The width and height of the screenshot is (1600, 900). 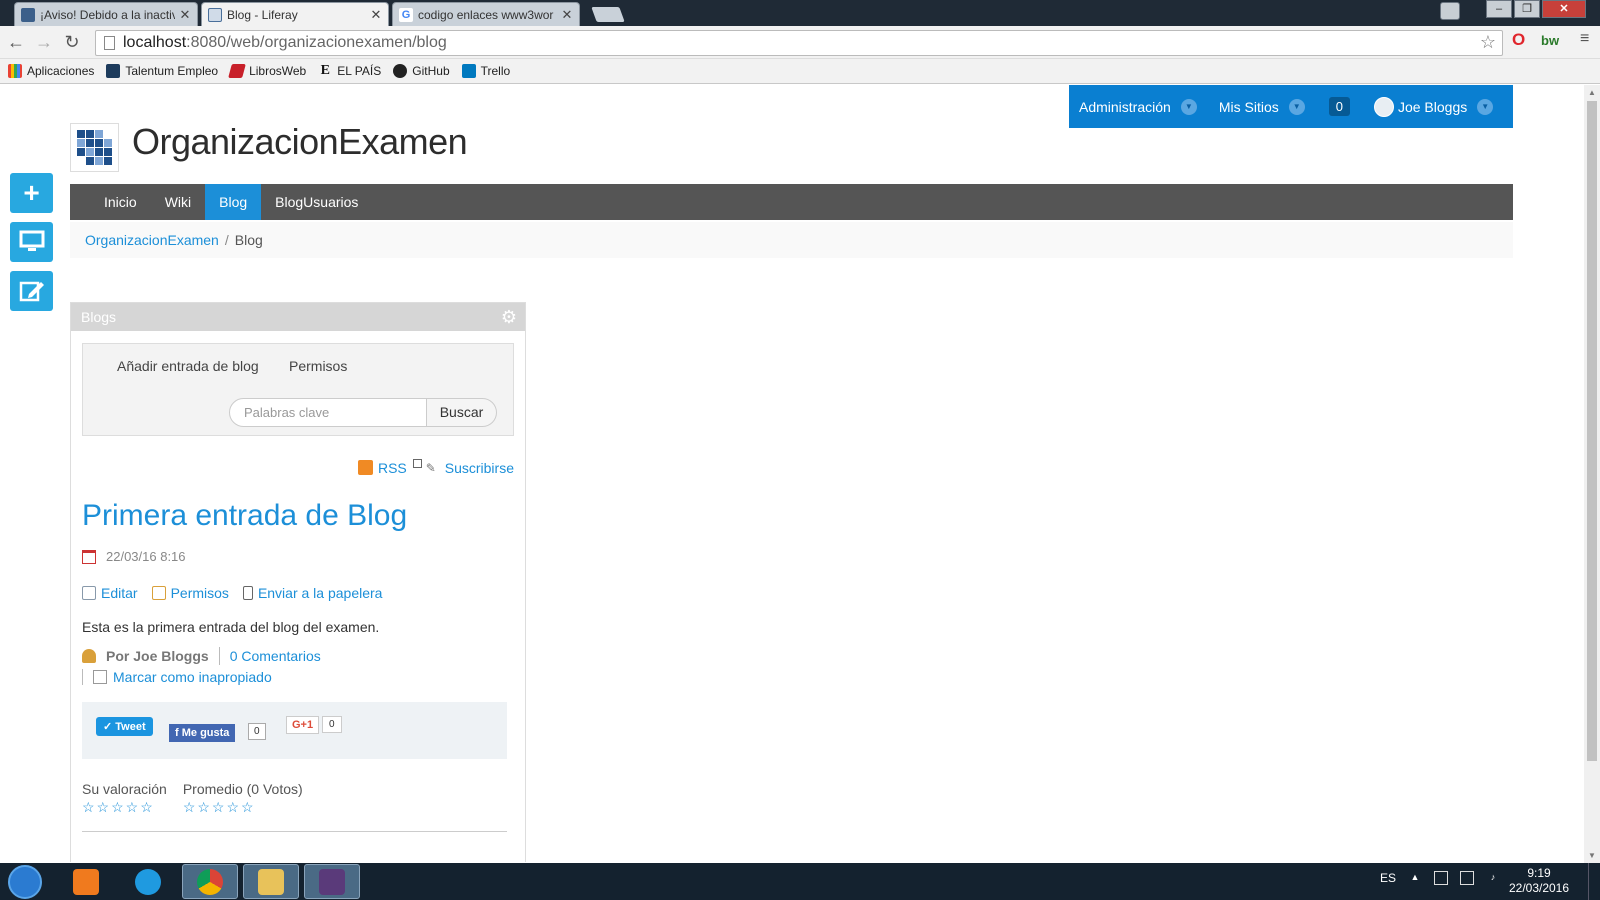 I want to click on media-player-button, so click(x=86, y=881).